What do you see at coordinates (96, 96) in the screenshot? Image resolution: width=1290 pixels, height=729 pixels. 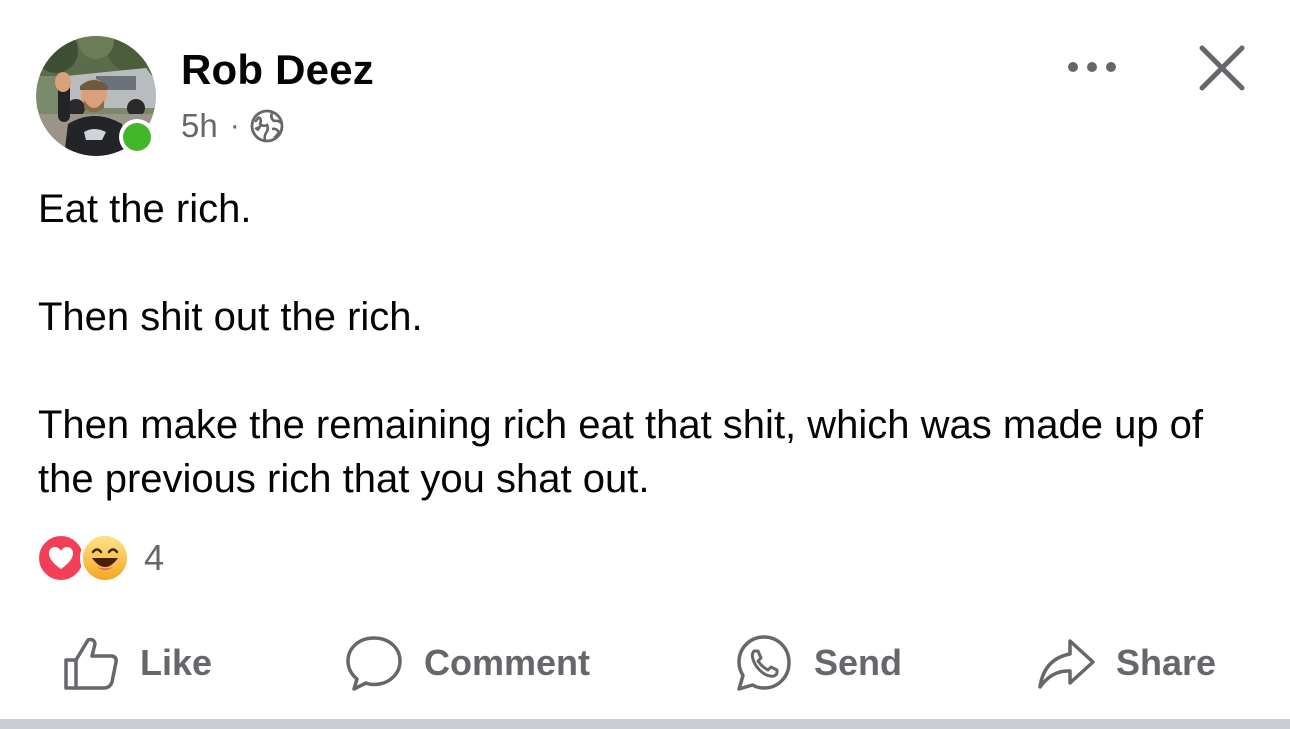 I see `author-avatar-wrap` at bounding box center [96, 96].